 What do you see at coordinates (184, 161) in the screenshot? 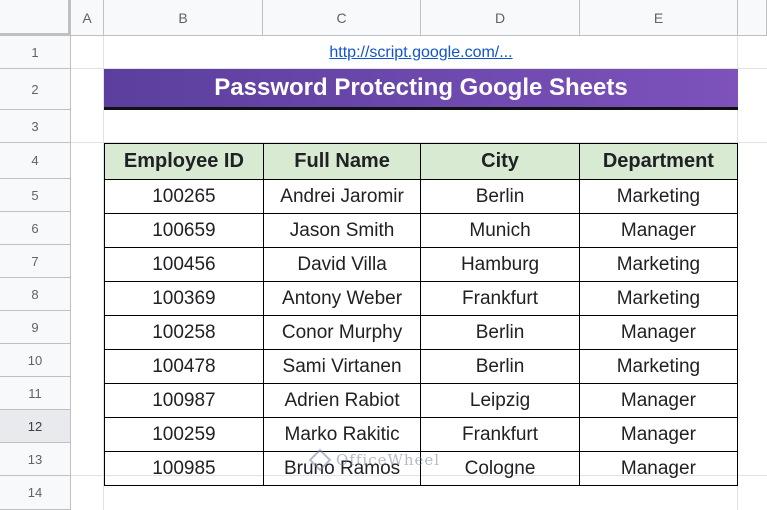
I see `header-employee-id: Employee ID` at bounding box center [184, 161].